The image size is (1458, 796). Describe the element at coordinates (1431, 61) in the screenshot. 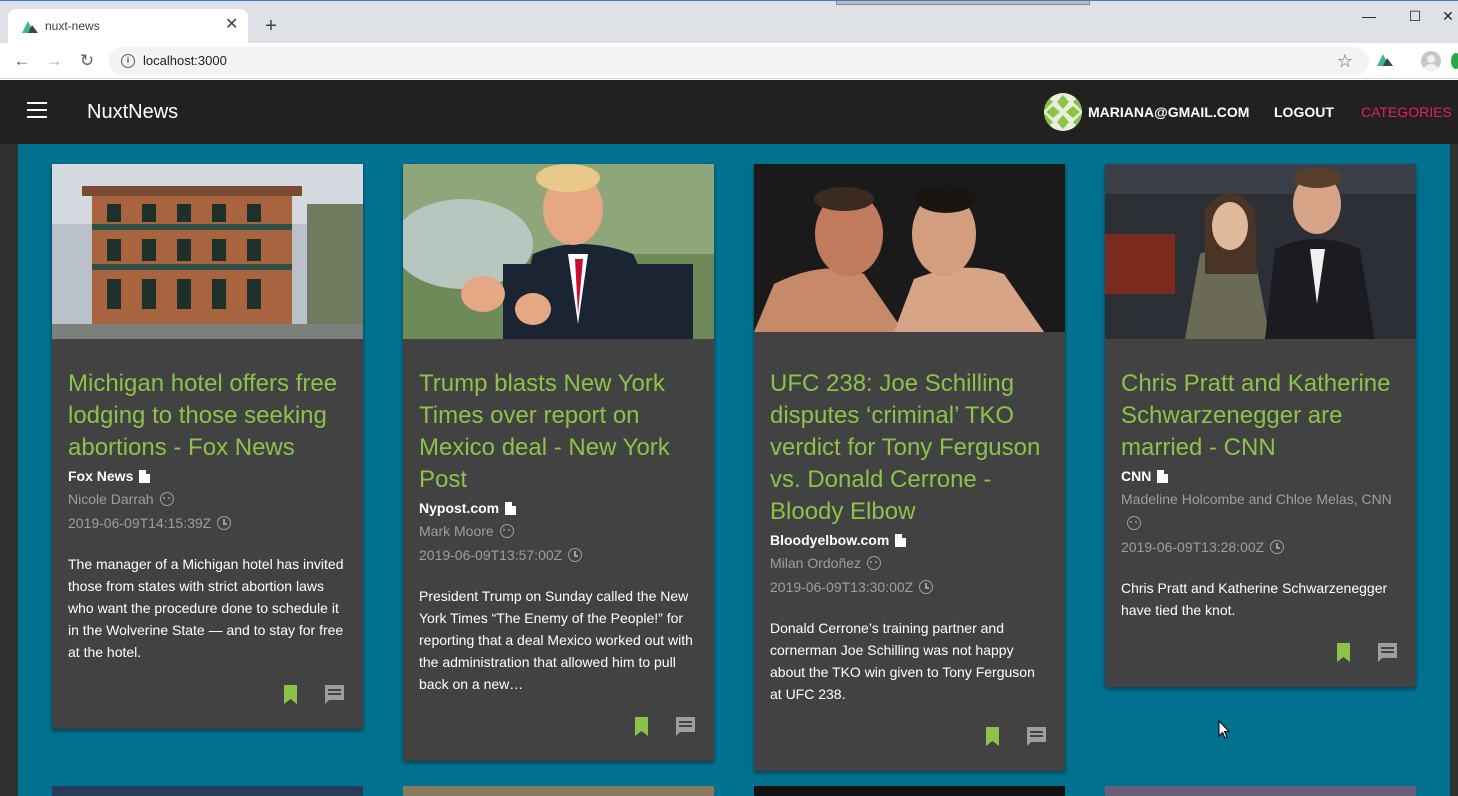

I see `profile-avatar-icon` at that location.